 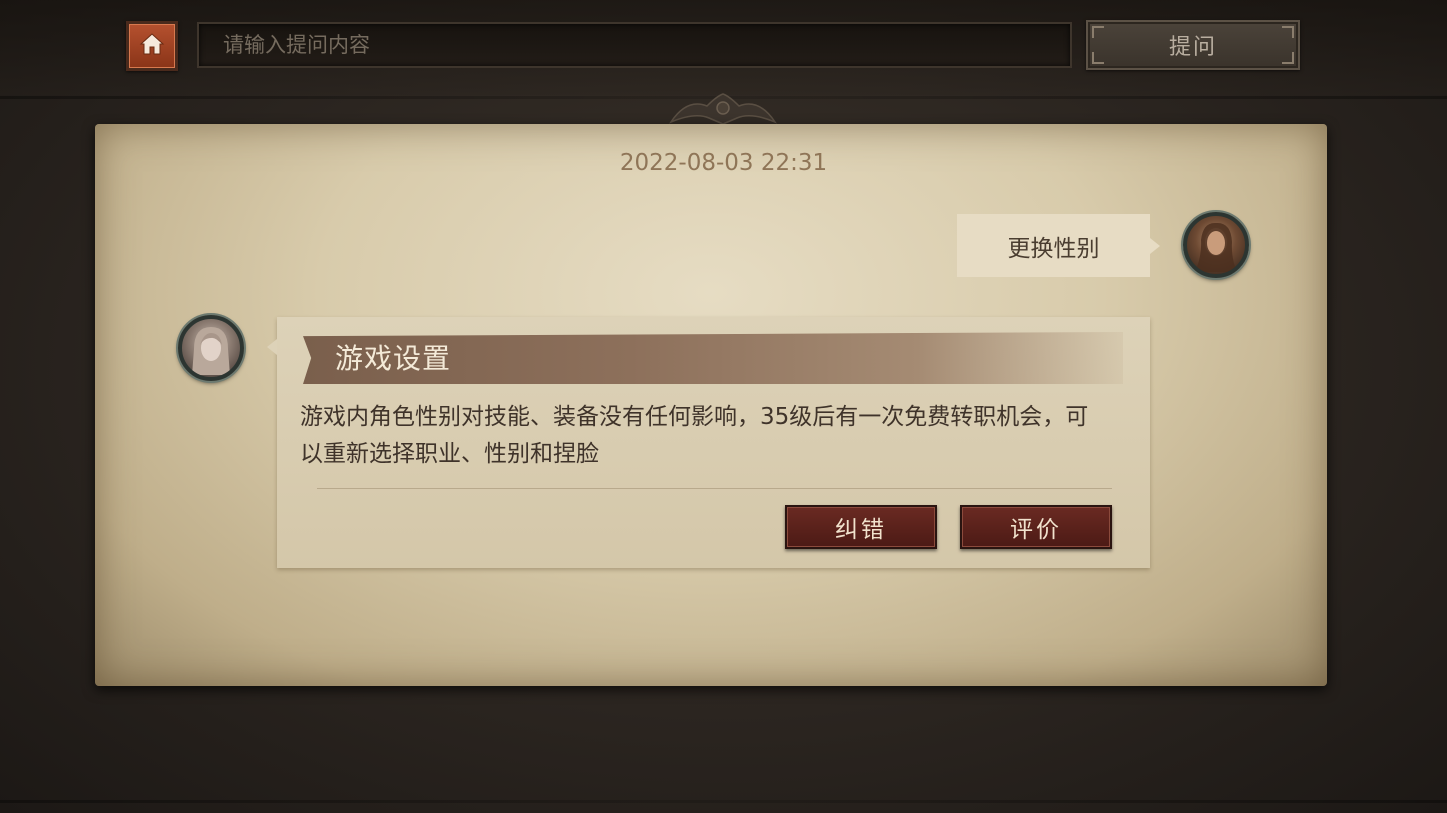 What do you see at coordinates (723, 109) in the screenshot?
I see `crest-ornament` at bounding box center [723, 109].